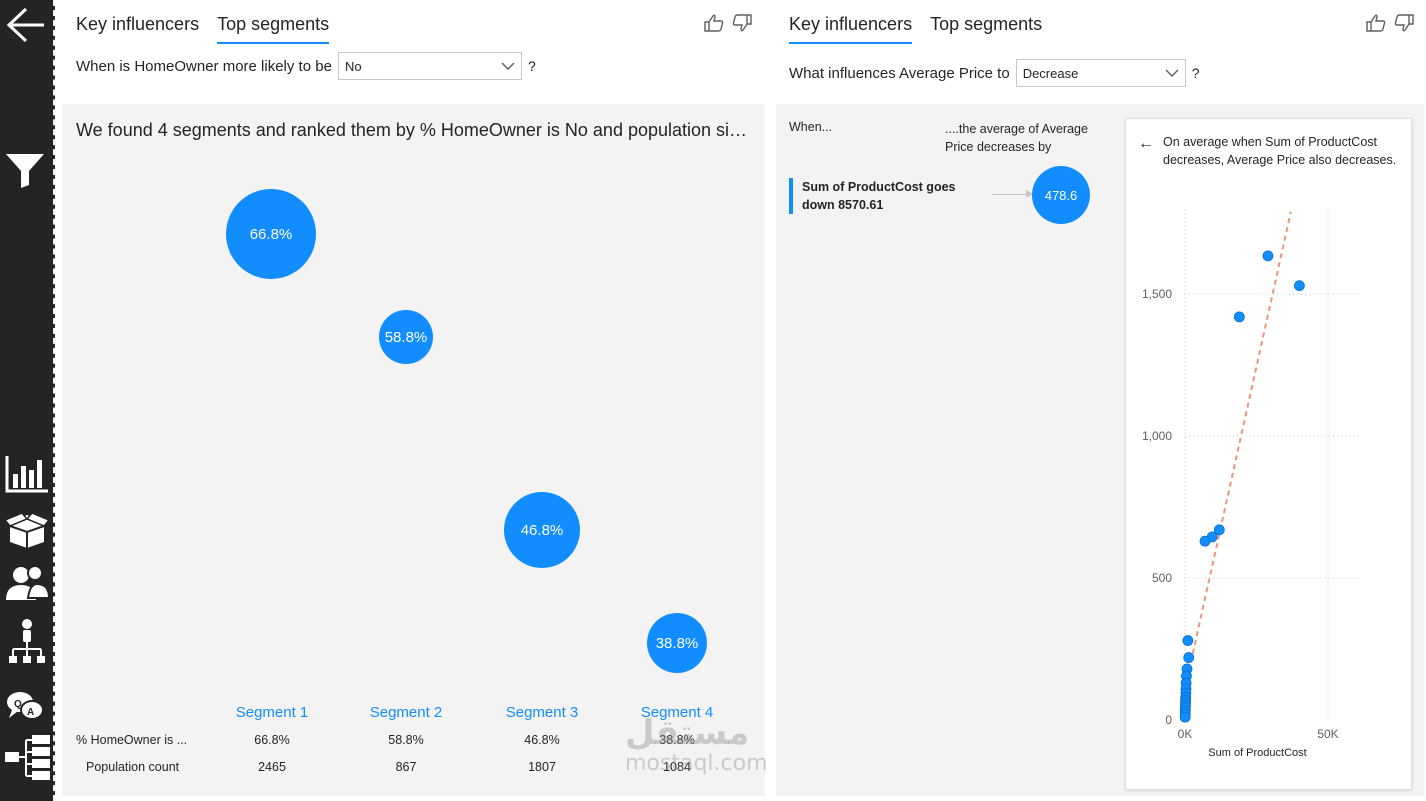 This screenshot has height=801, width=1426. Describe the element at coordinates (272, 712) in the screenshot. I see `segment-1-label: Segment 1` at that location.